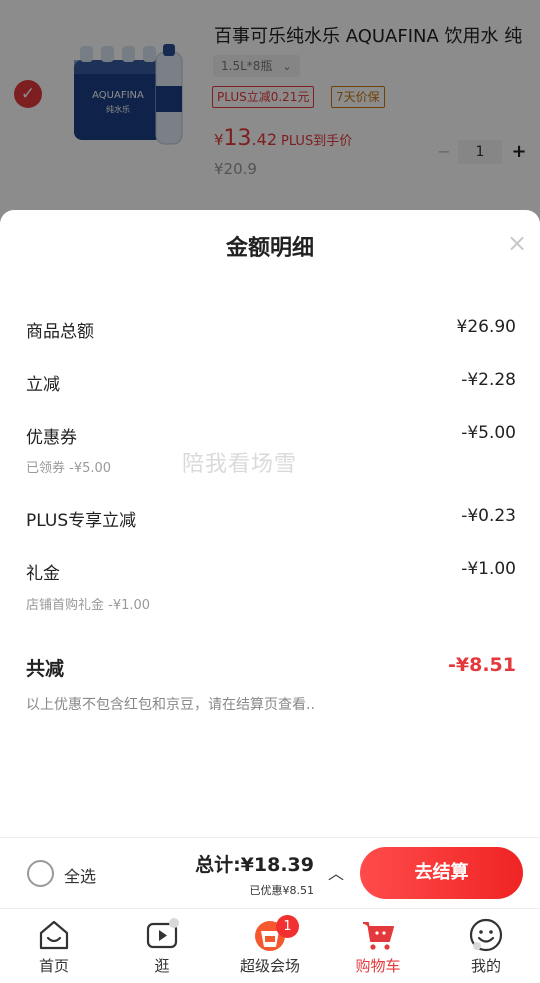  I want to click on row-label: 优惠券, so click(51, 438).